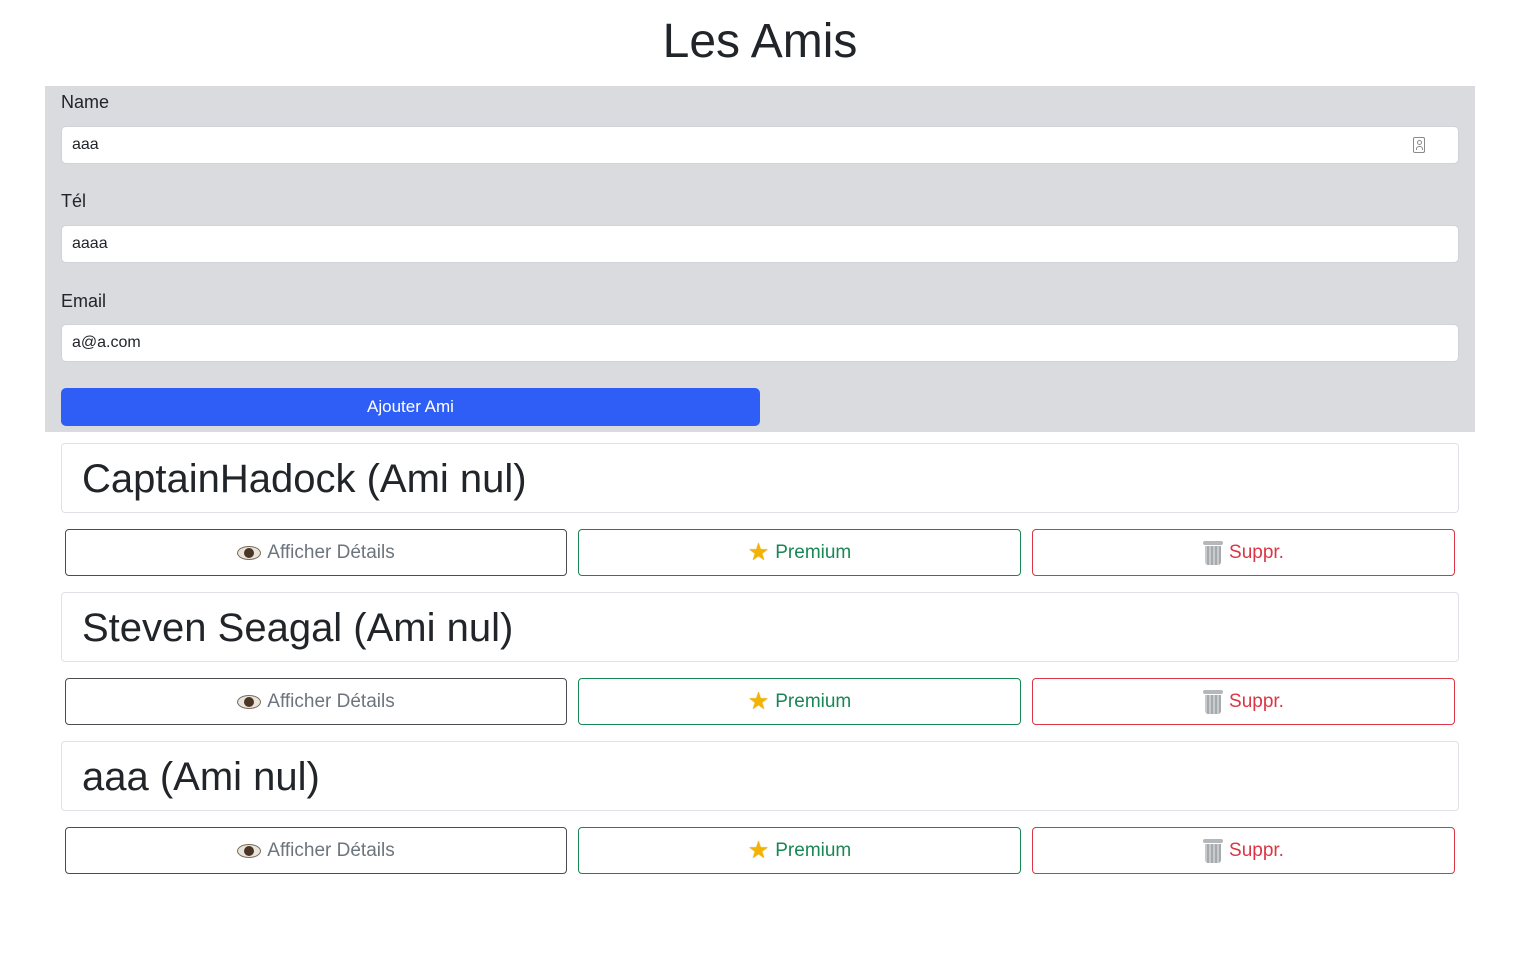 This screenshot has width=1530, height=980. What do you see at coordinates (74, 201) in the screenshot?
I see `tel-label: Tél` at bounding box center [74, 201].